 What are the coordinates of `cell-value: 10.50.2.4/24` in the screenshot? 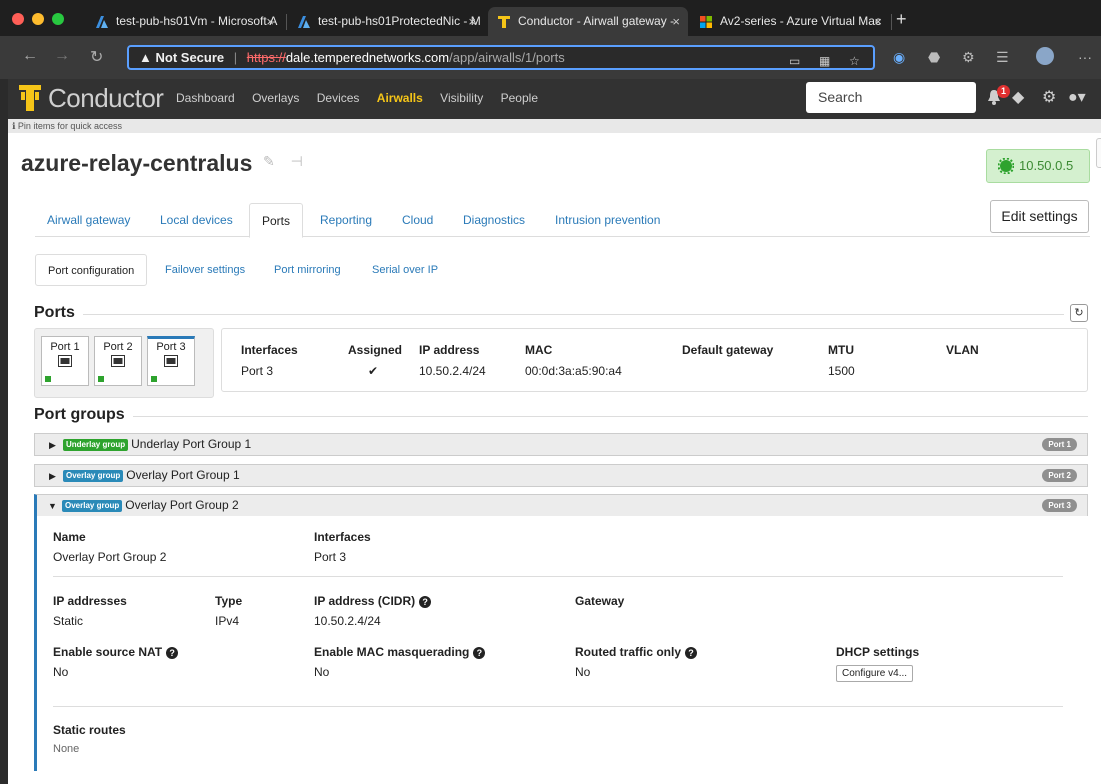 It's located at (452, 371).